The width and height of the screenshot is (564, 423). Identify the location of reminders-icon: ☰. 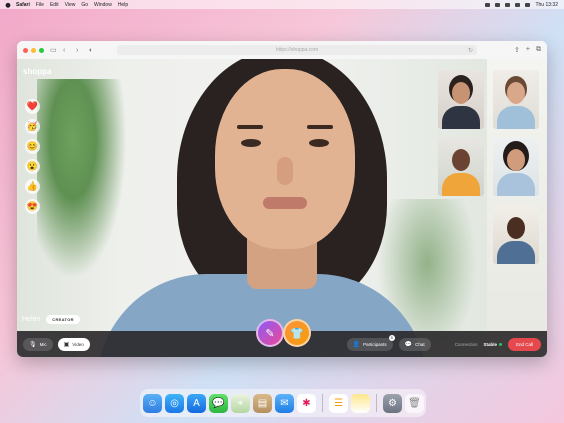
(338, 403).